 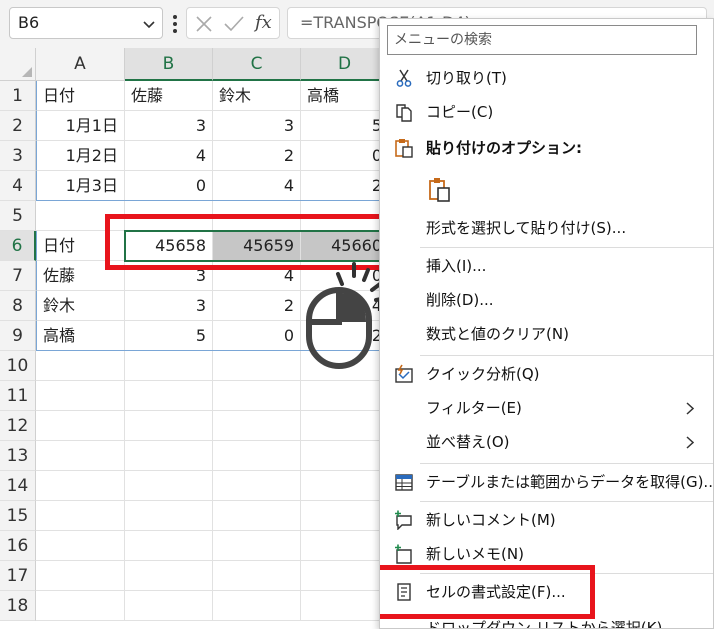 I want to click on menu-item-cut: 切り取り(T), so click(x=546, y=78).